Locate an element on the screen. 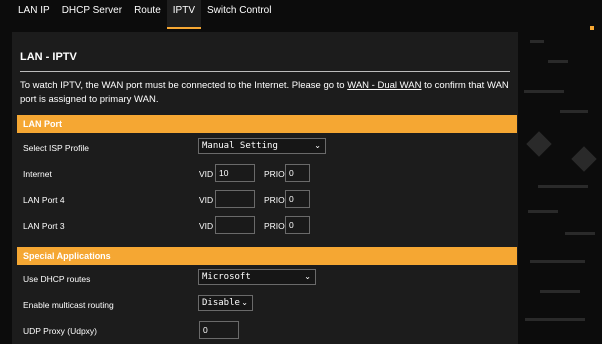 The height and width of the screenshot is (344, 602). dhcp-routes-select: Microsoft ⌄ is located at coordinates (257, 277).